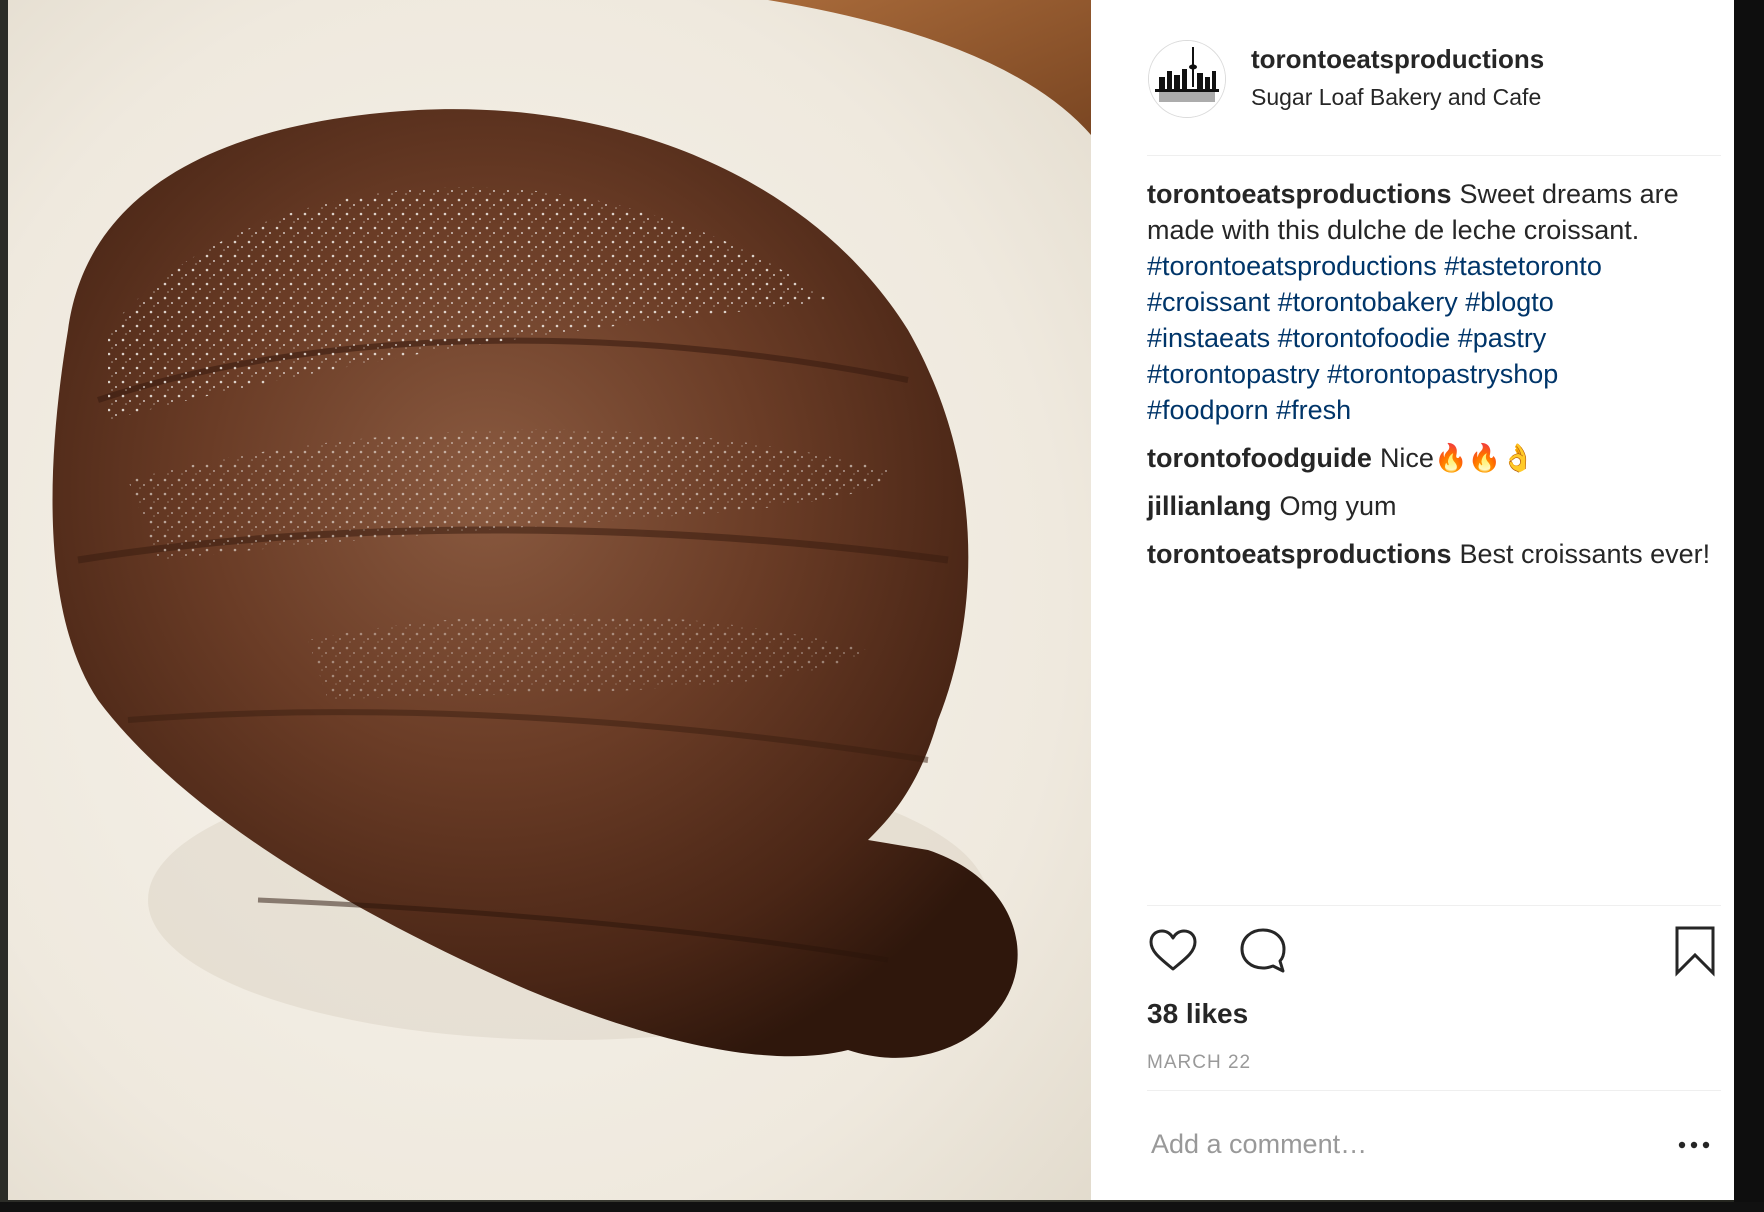 The width and height of the screenshot is (1764, 1212). I want to click on likes-count: 38 likes, so click(1197, 1014).